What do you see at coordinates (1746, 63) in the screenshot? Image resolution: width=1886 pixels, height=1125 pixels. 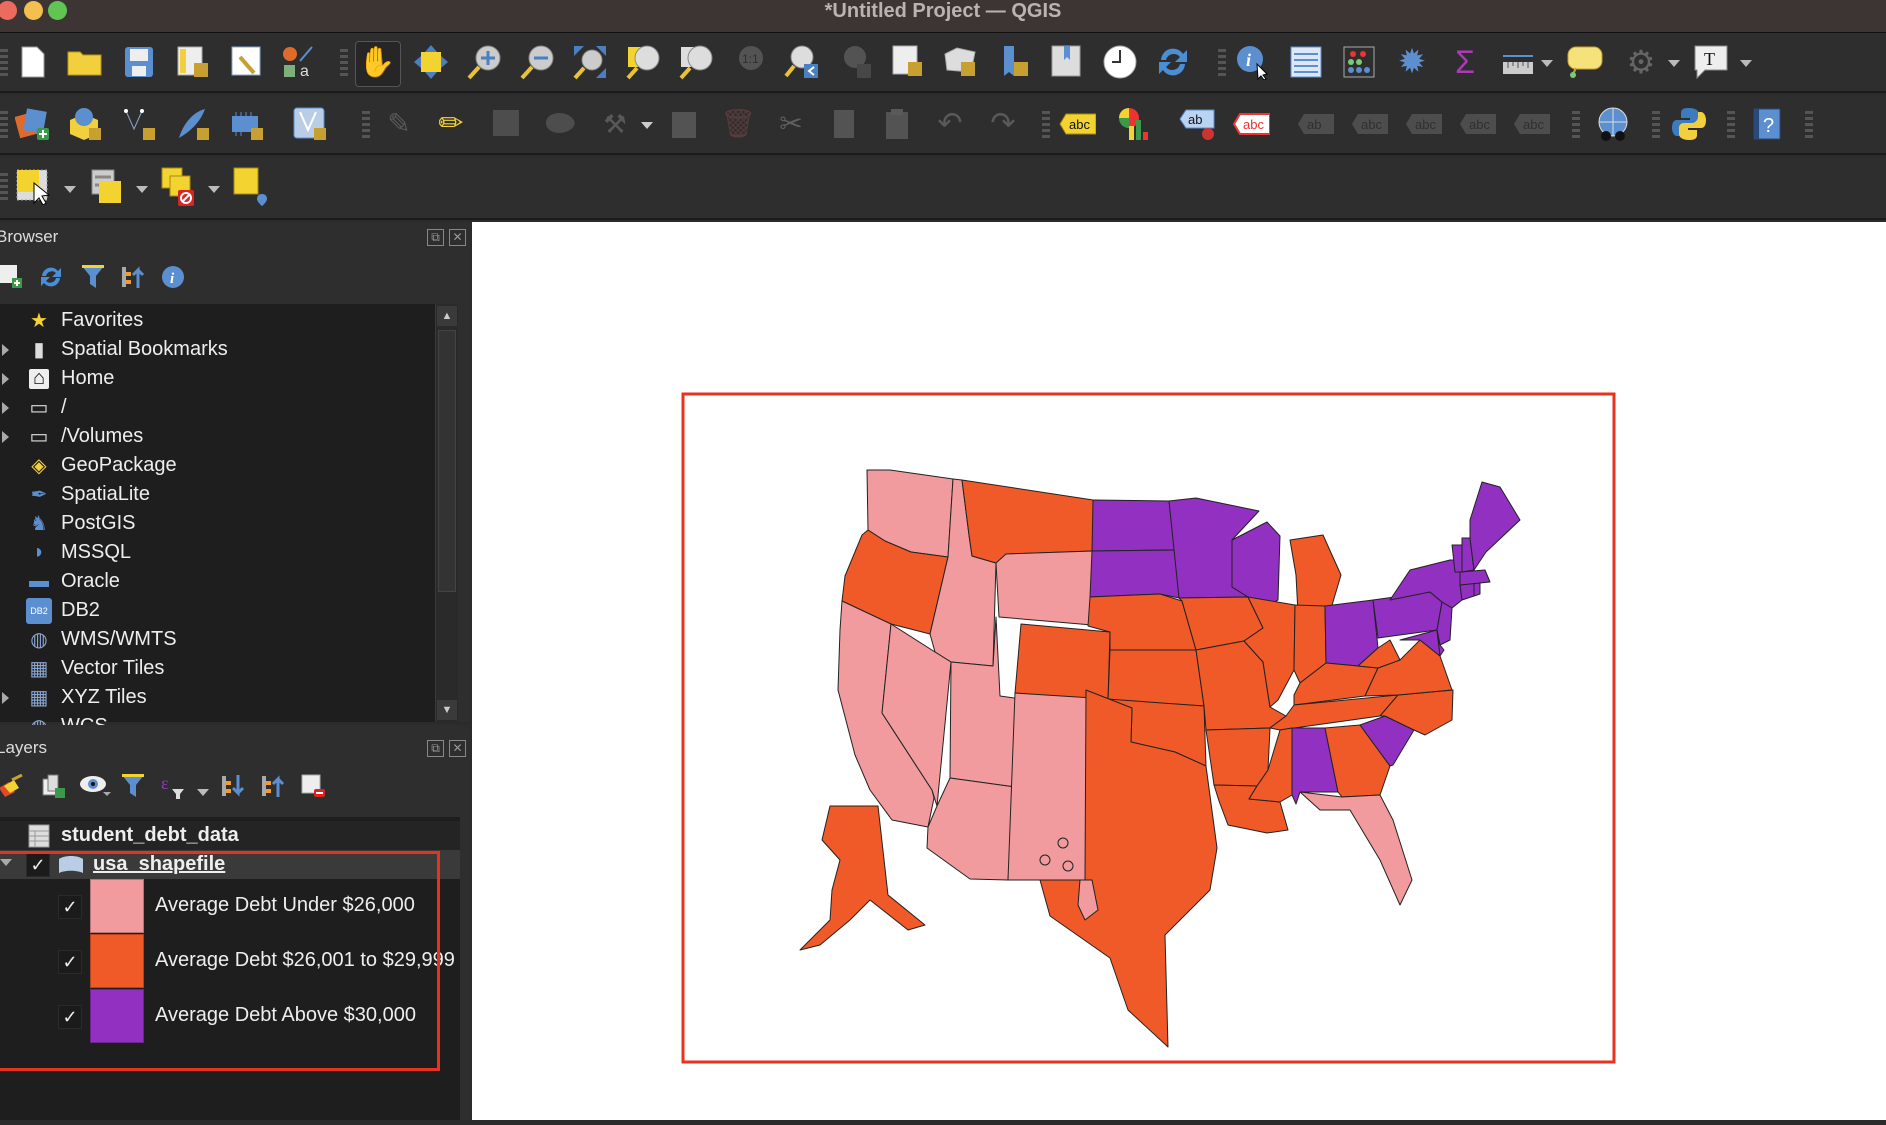 I see `annotation-dropdown` at bounding box center [1746, 63].